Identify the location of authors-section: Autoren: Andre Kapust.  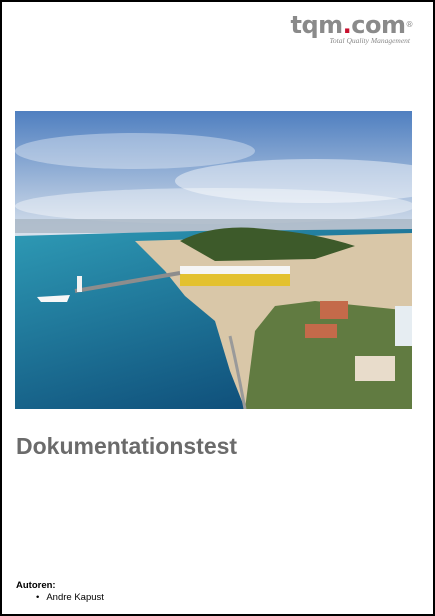
(60, 592).